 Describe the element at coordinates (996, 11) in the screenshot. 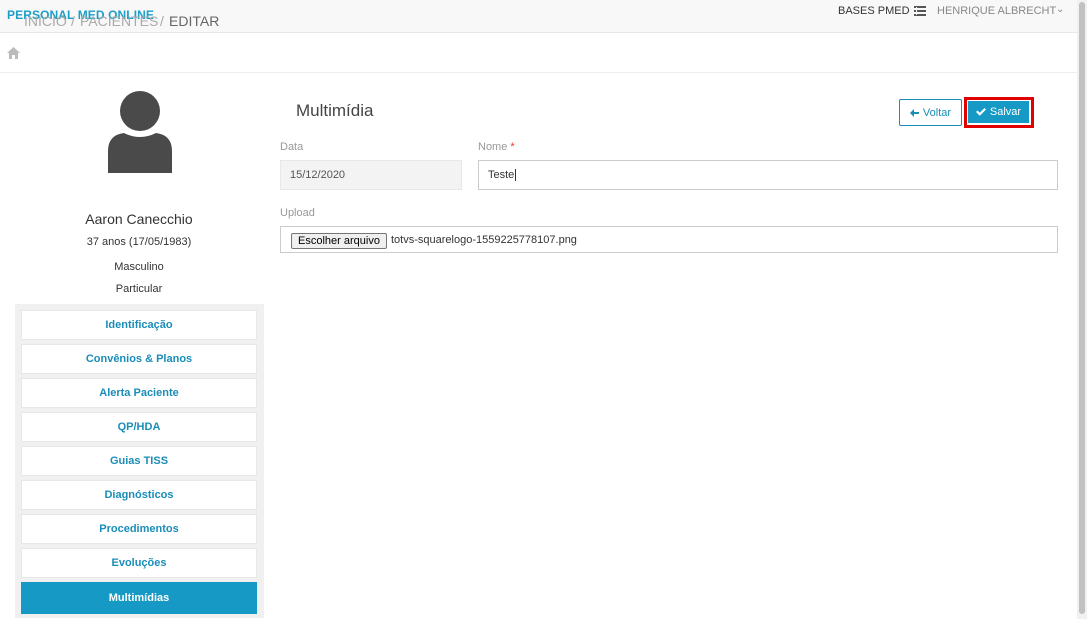

I see `user-menu: HENRIQUE ALBRECHT` at that location.